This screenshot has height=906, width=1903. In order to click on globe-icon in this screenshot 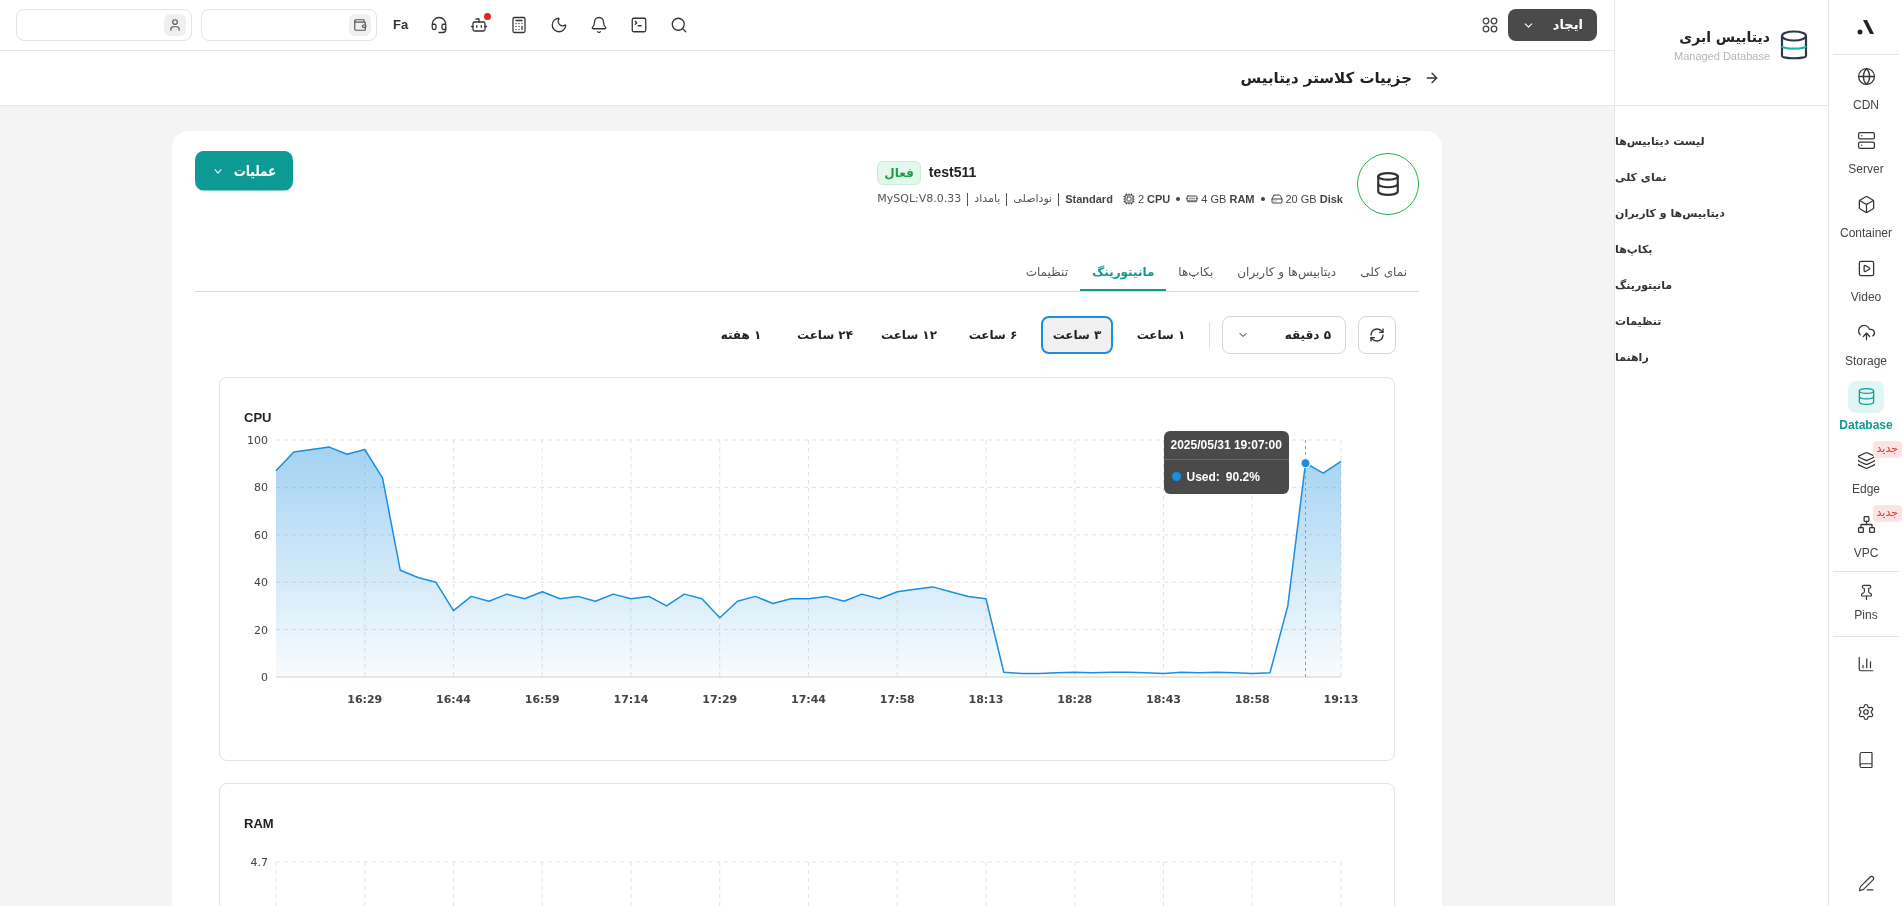, I will do `click(1866, 76)`.